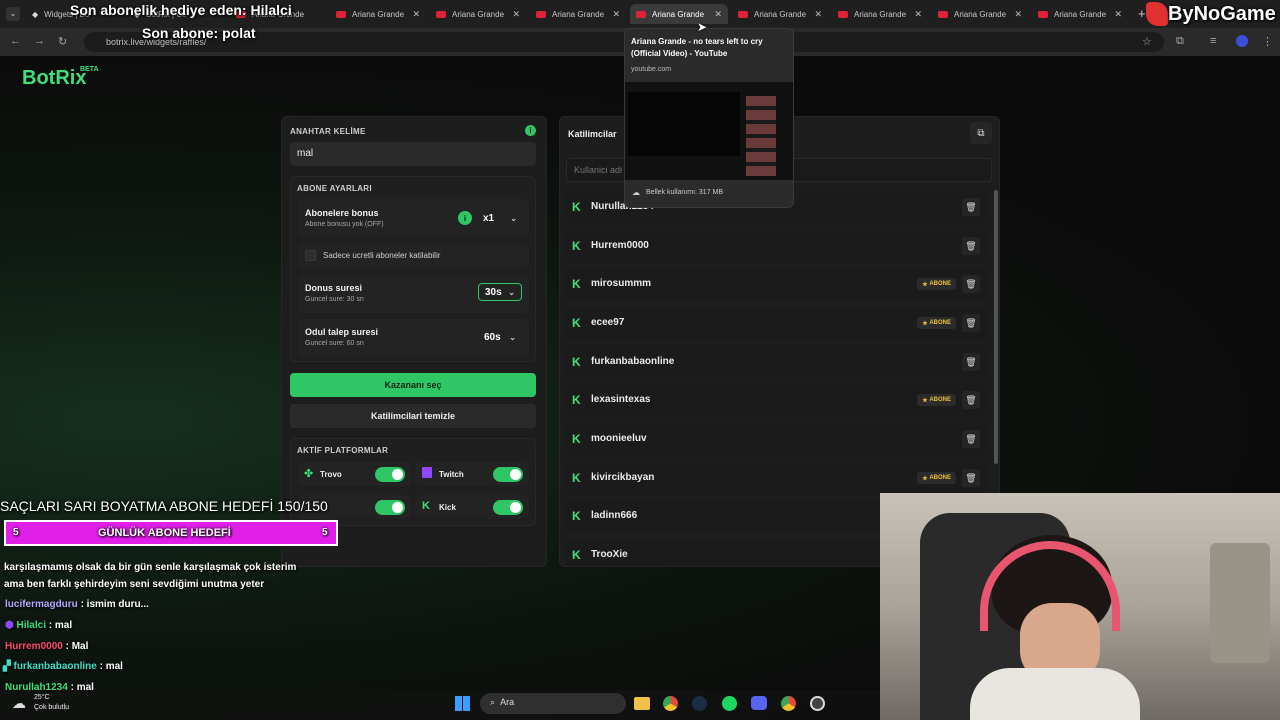 The height and width of the screenshot is (720, 1280). What do you see at coordinates (759, 703) in the screenshot?
I see `discord-icon` at bounding box center [759, 703].